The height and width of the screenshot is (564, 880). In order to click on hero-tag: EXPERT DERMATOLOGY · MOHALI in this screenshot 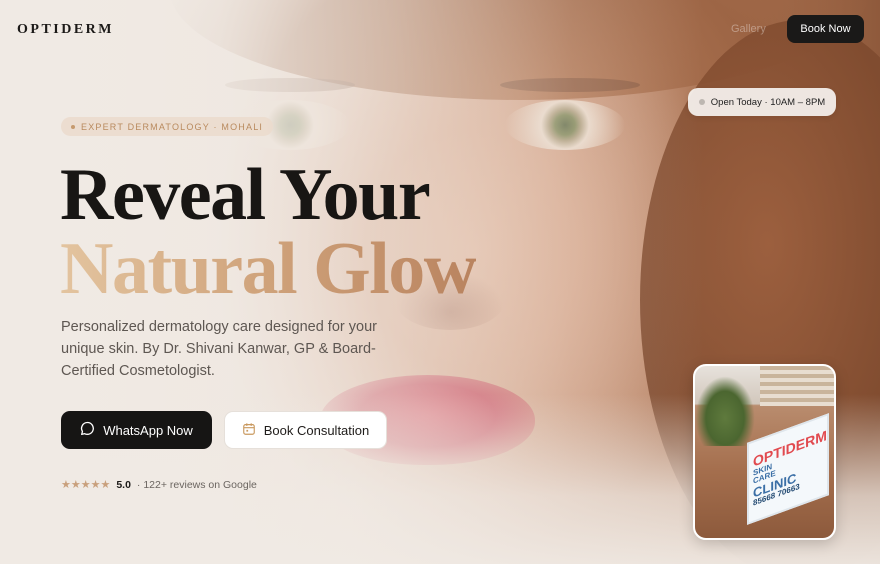, I will do `click(167, 126)`.